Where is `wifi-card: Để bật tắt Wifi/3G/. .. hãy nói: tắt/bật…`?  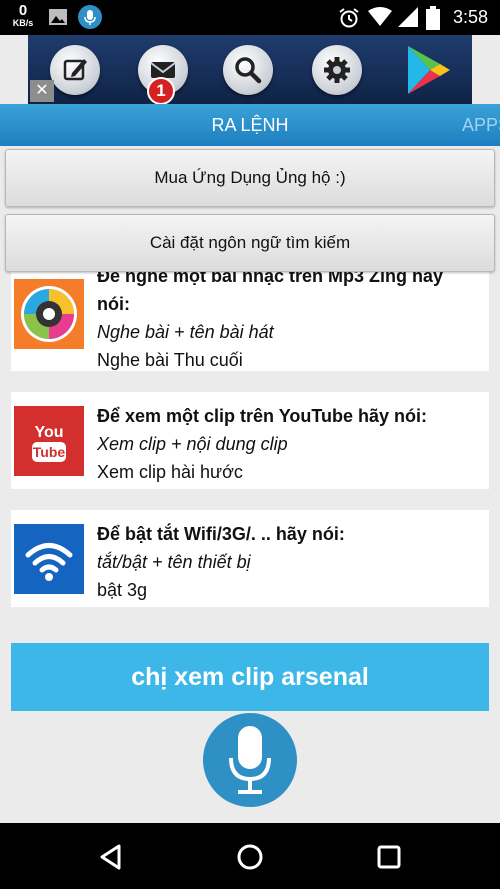 wifi-card: Để bật tắt Wifi/3G/. .. hãy nói: tắt/bật… is located at coordinates (250, 558).